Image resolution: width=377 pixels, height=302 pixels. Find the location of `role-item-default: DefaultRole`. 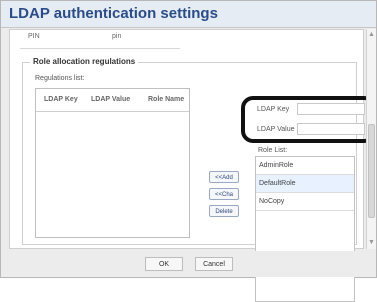

role-item-default: DefaultRole is located at coordinates (305, 184).